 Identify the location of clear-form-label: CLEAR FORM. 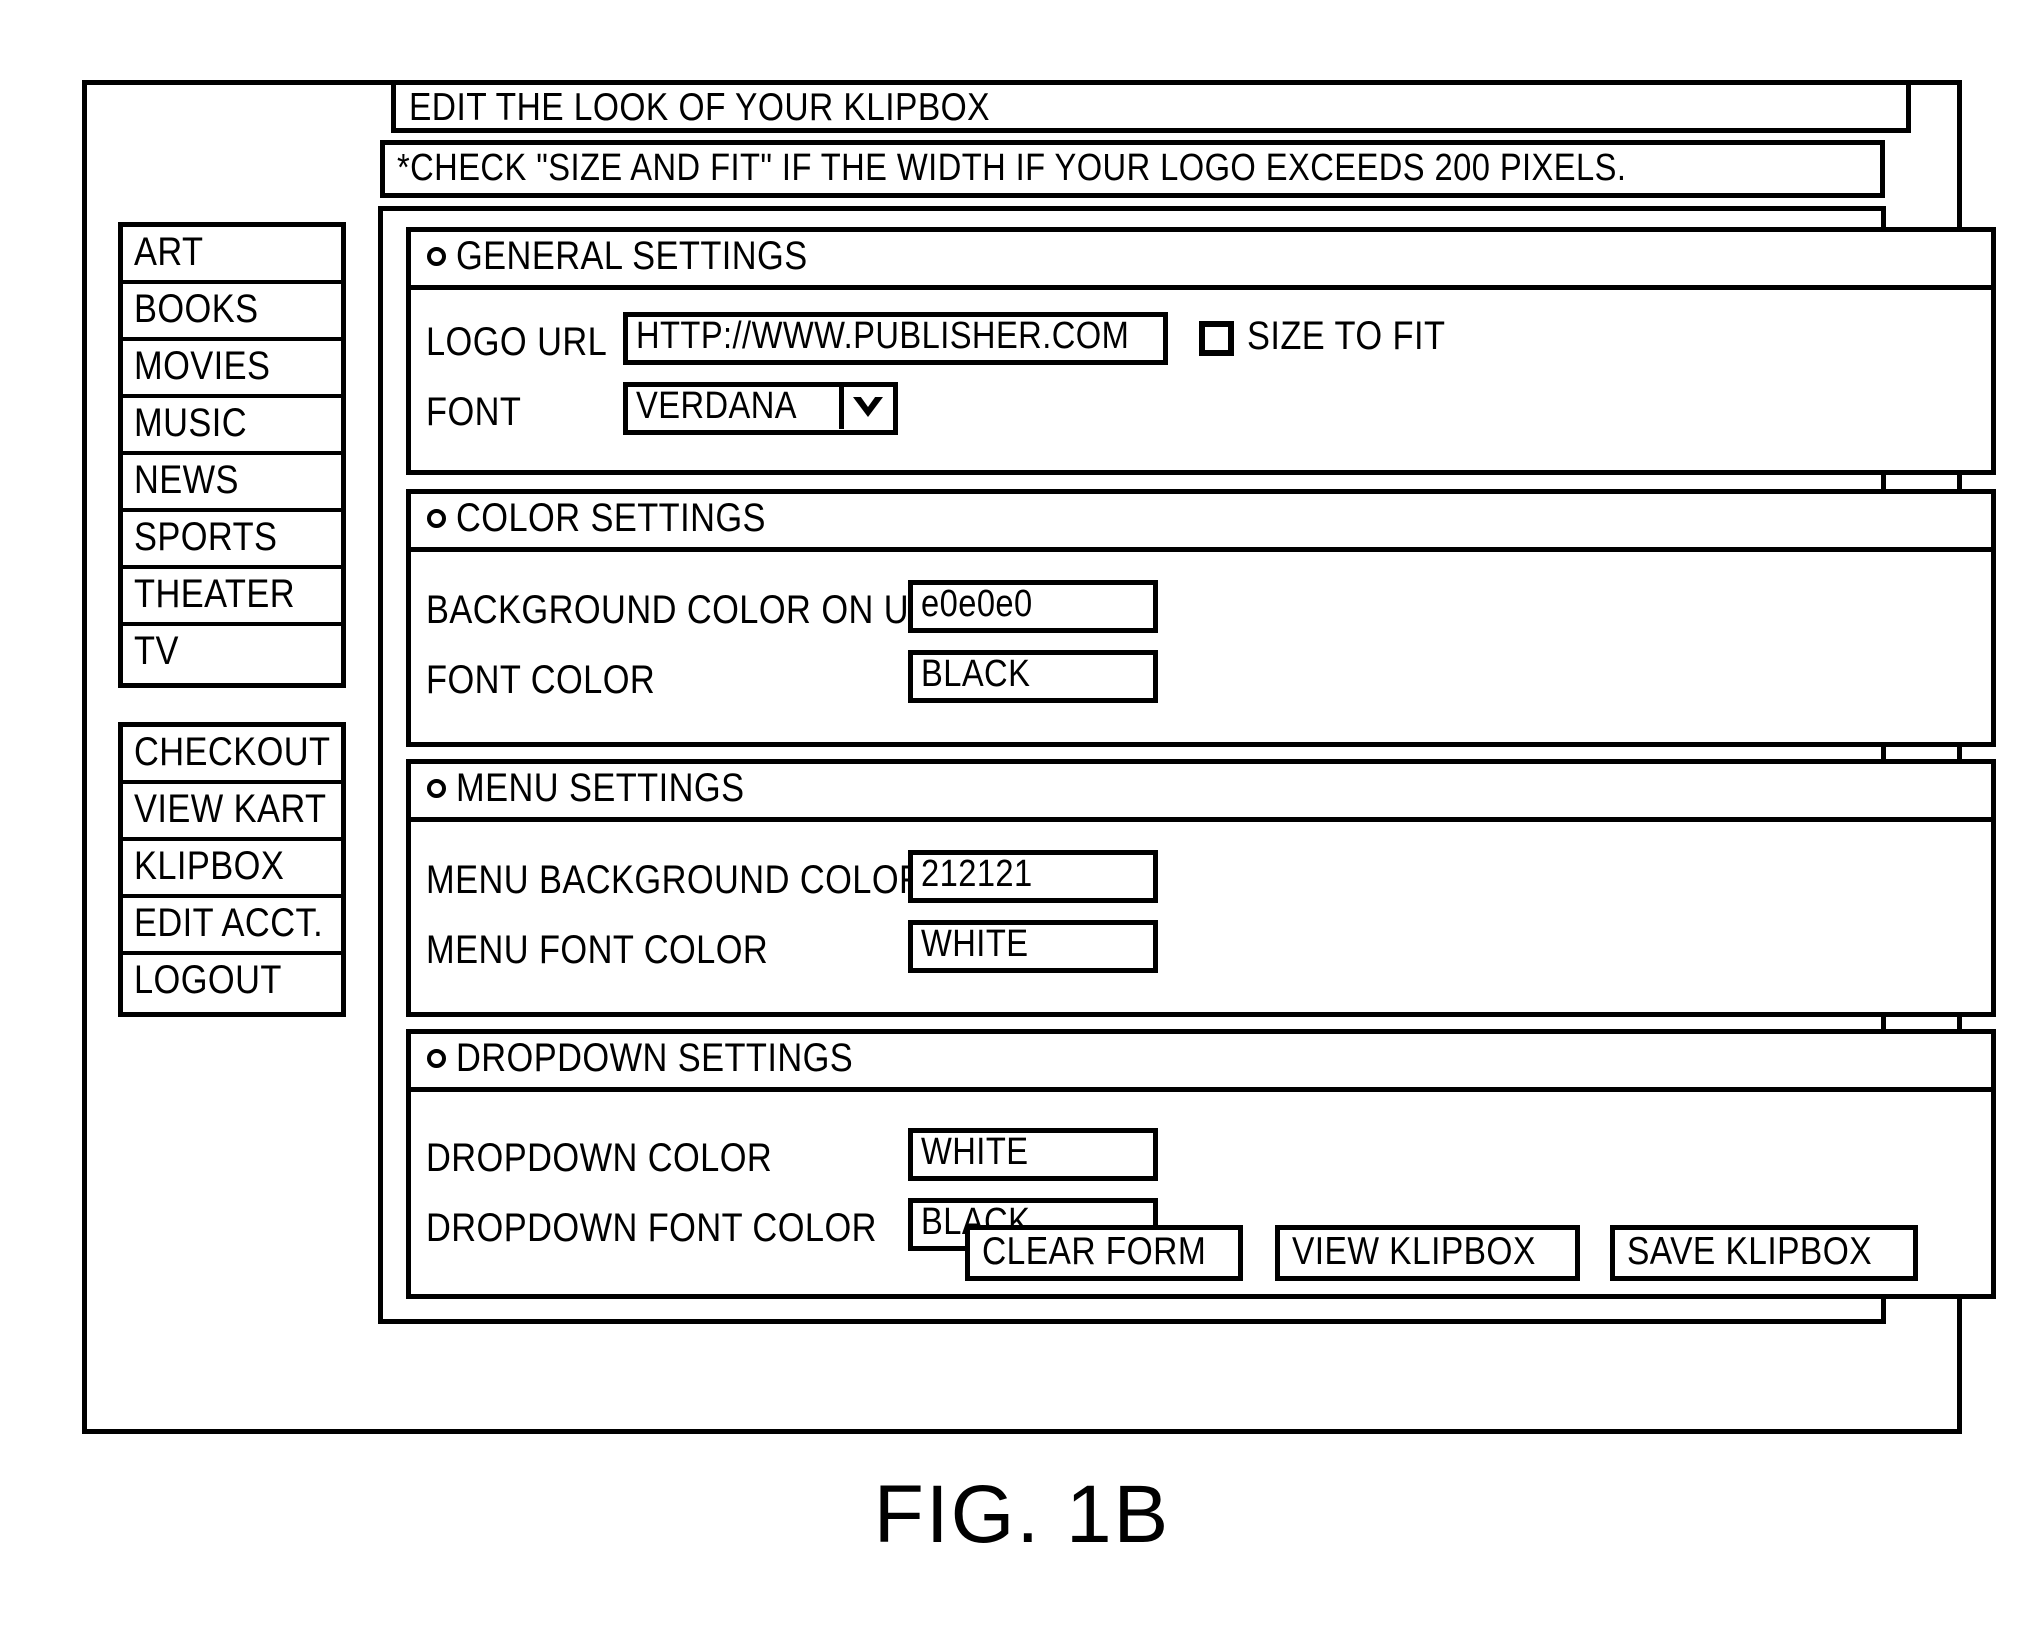
(1094, 1251).